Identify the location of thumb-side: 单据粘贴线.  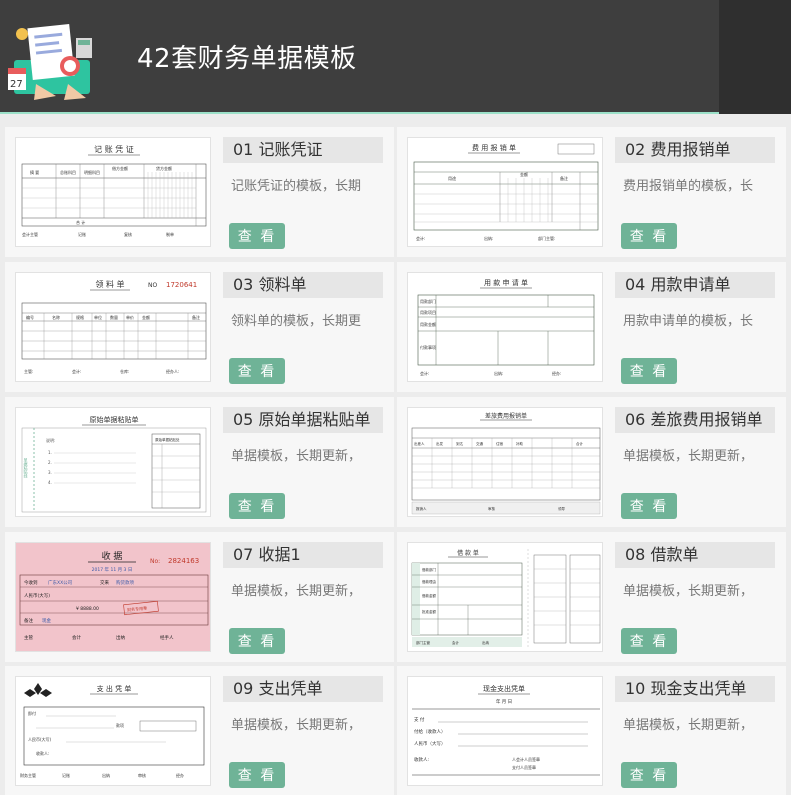
(26, 467).